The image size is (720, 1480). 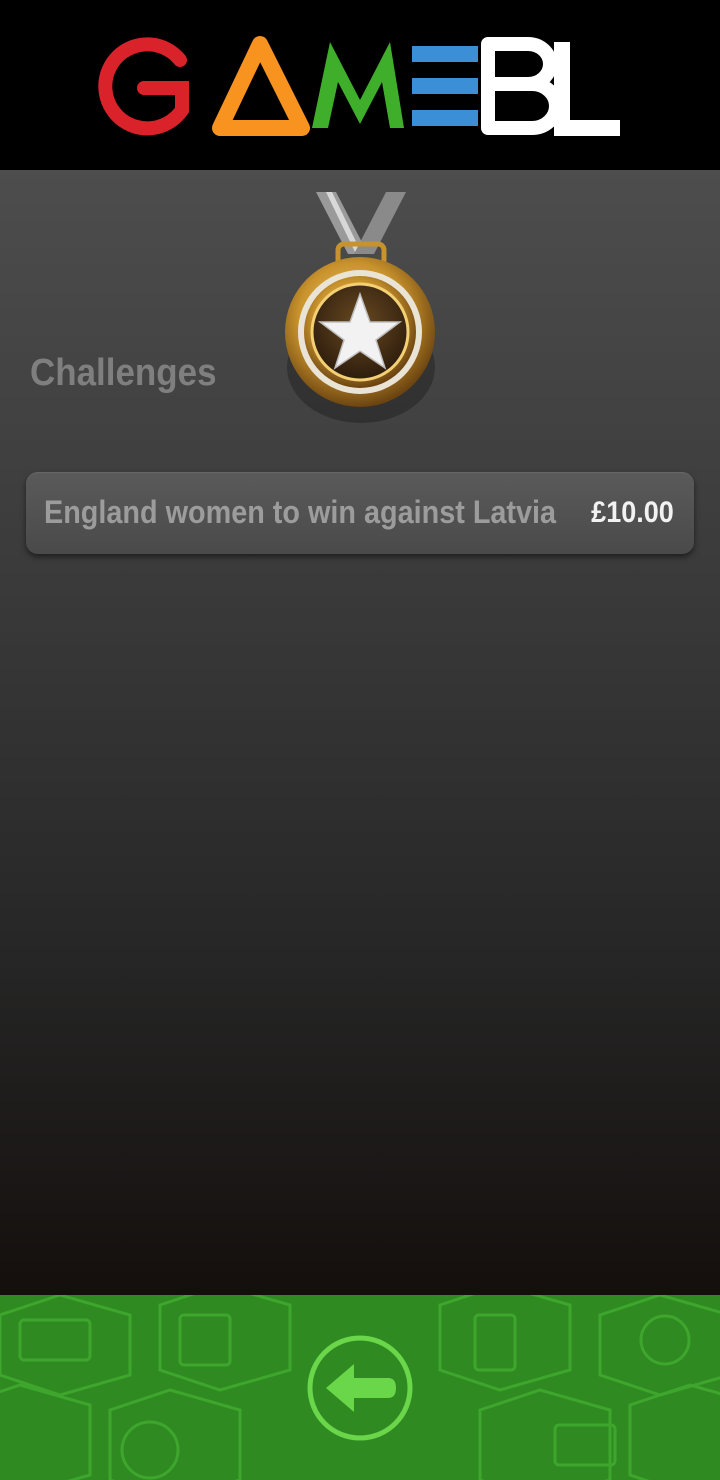 I want to click on challenge-amount: £10.00, so click(x=632, y=512).